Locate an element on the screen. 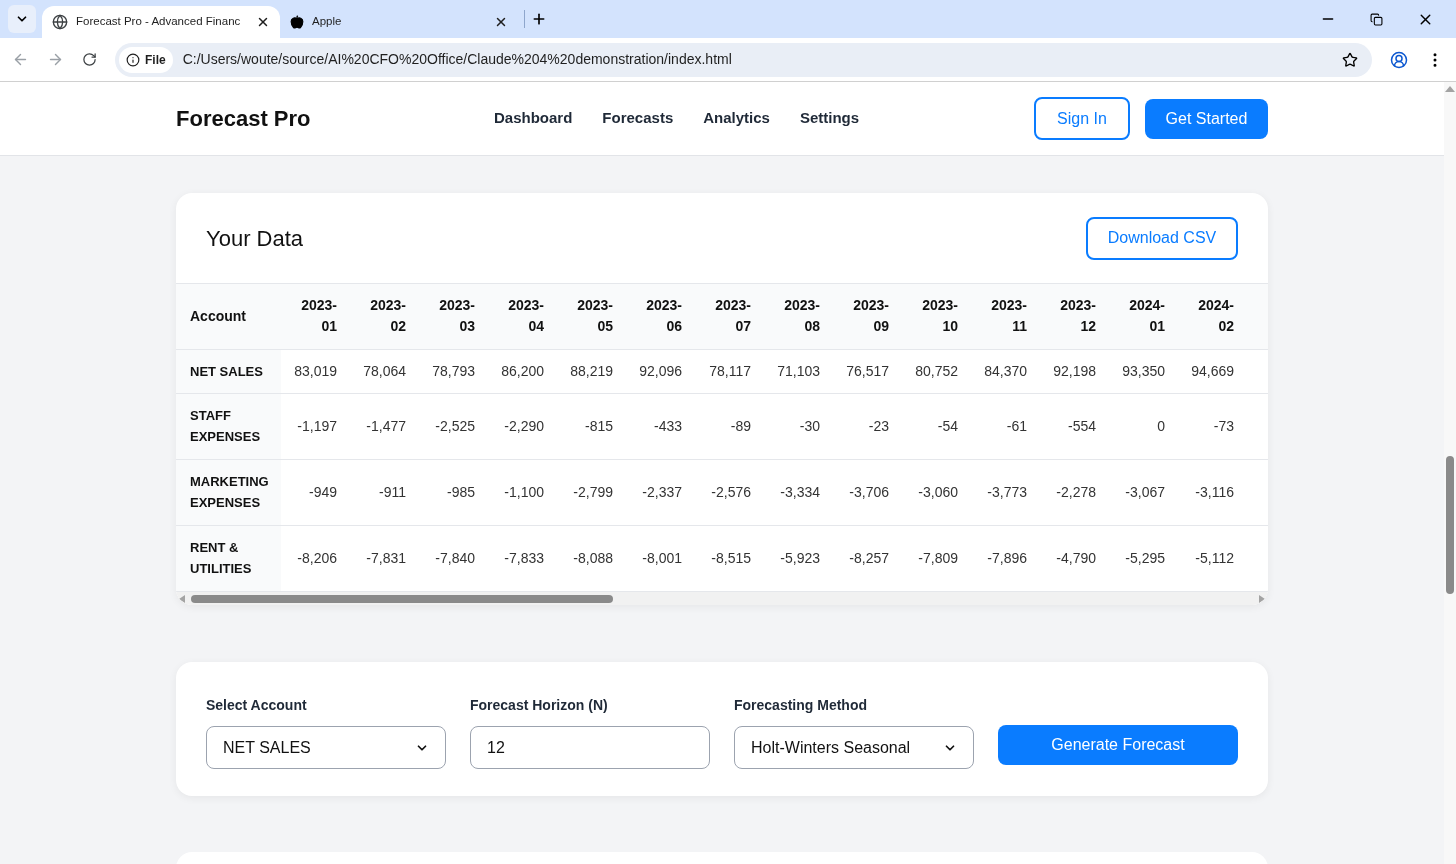 The image size is (1456, 864). table-cell: -949 is located at coordinates (322, 491).